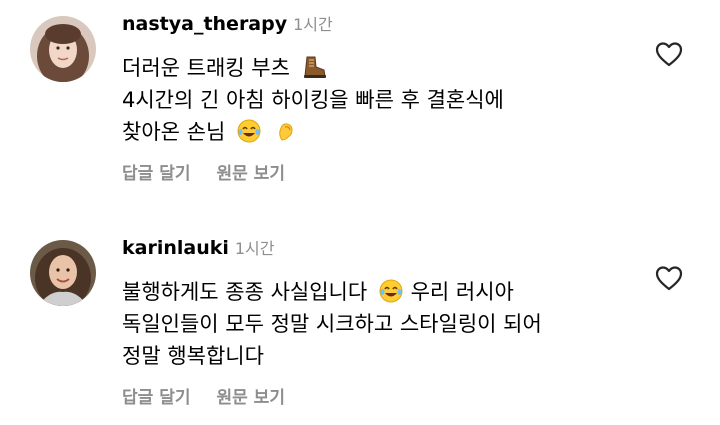 This screenshot has height=425, width=720. What do you see at coordinates (193, 356) in the screenshot?
I see `comment-line: 정말 행복합니다` at bounding box center [193, 356].